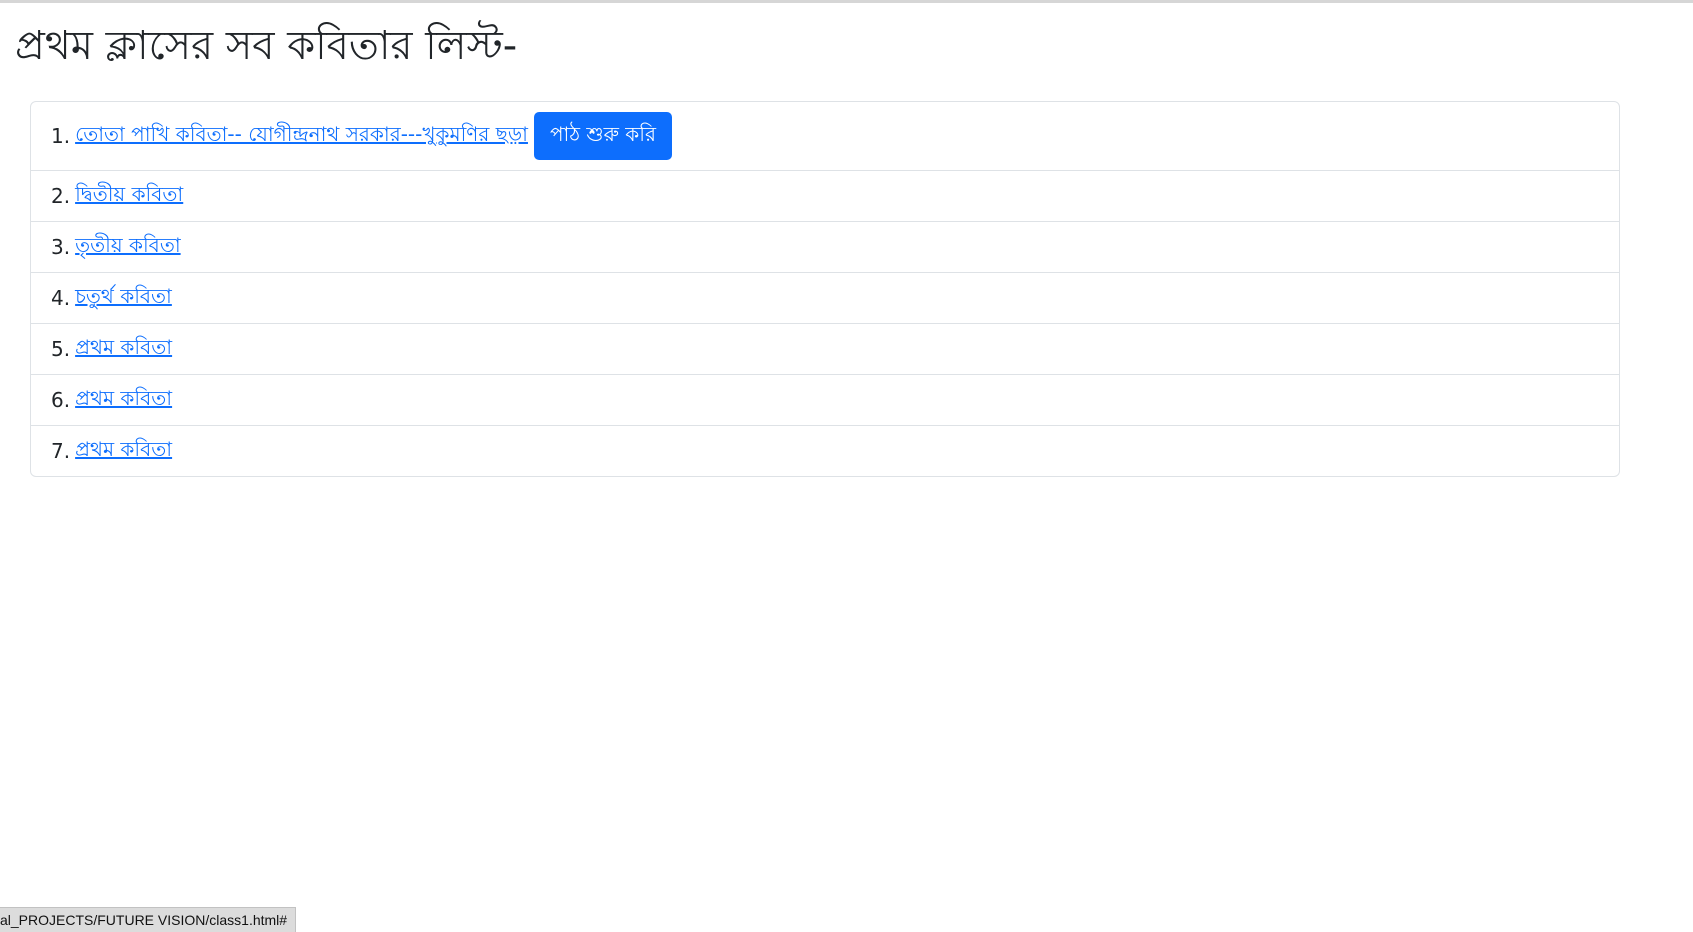  Describe the element at coordinates (128, 247) in the screenshot. I see `poem-link: তৃতীয় কবিতা` at that location.